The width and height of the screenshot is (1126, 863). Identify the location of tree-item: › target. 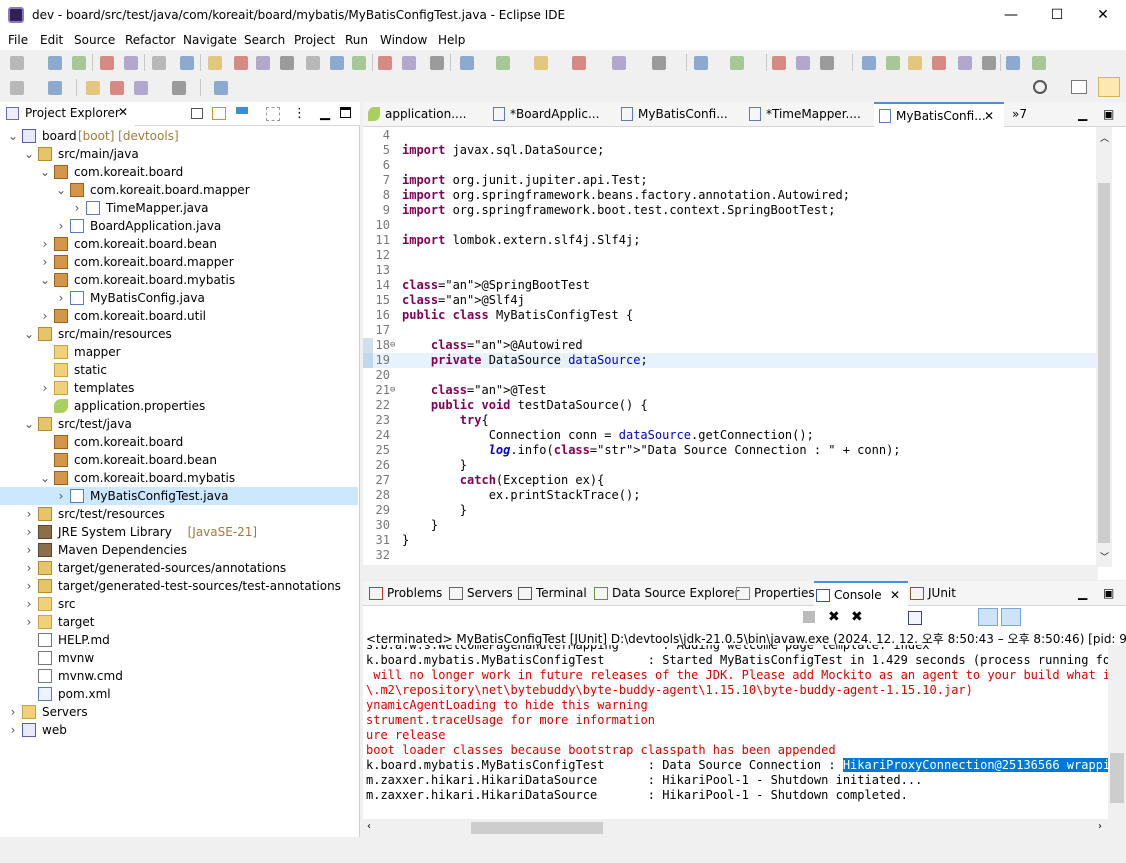
(179, 622).